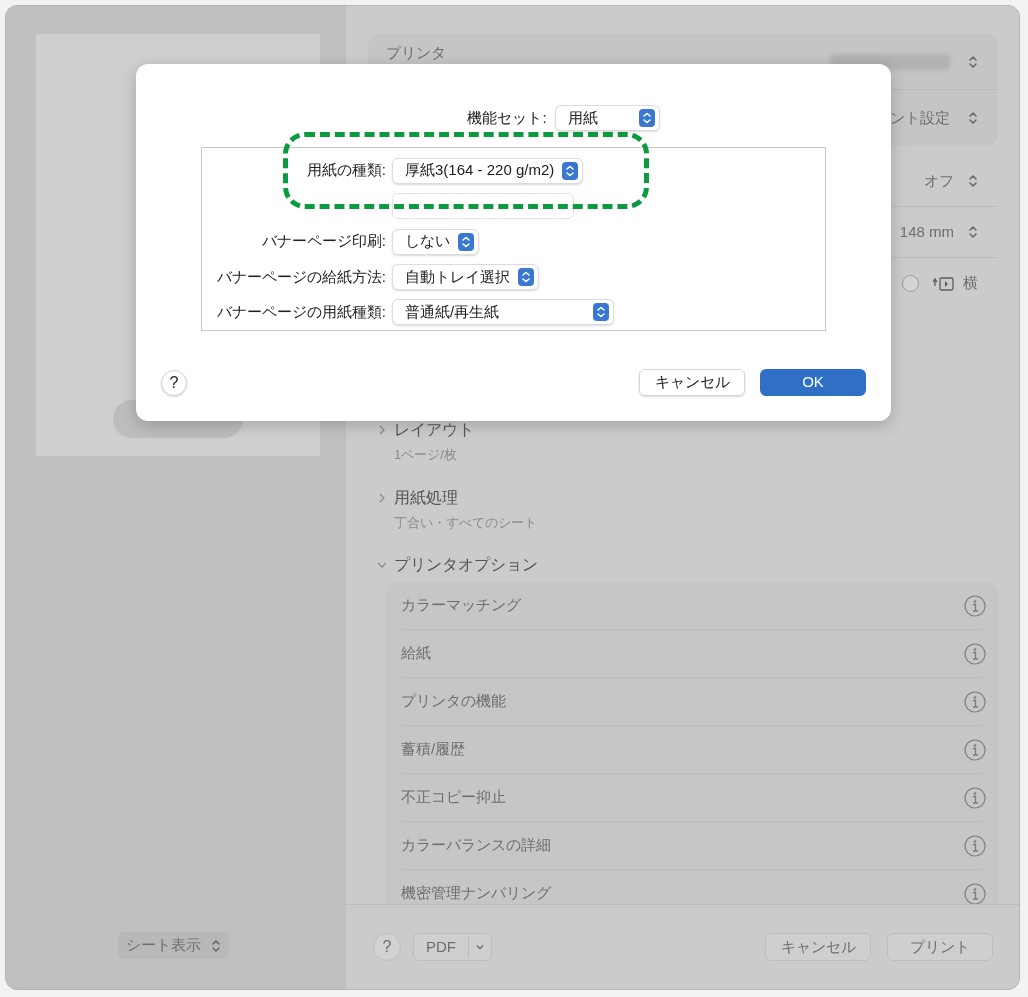 This screenshot has height=997, width=1028. What do you see at coordinates (426, 497) in the screenshot?
I see `section-title: 用紙処理` at bounding box center [426, 497].